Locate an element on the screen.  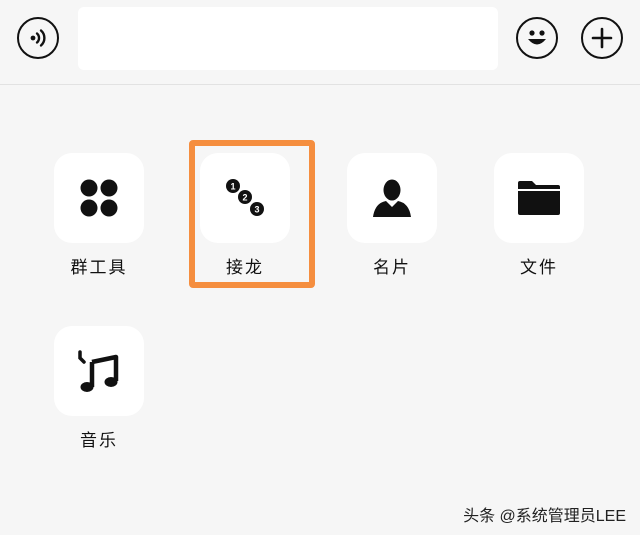
plus-icon is located at coordinates (602, 38).